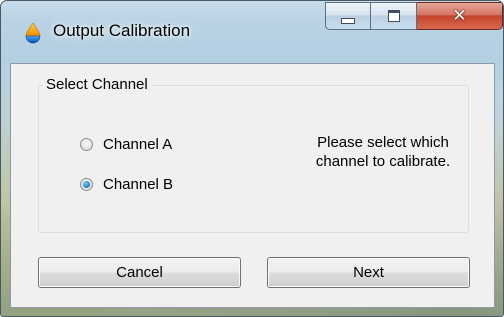  I want to click on window-title: Output Calibration, so click(122, 30).